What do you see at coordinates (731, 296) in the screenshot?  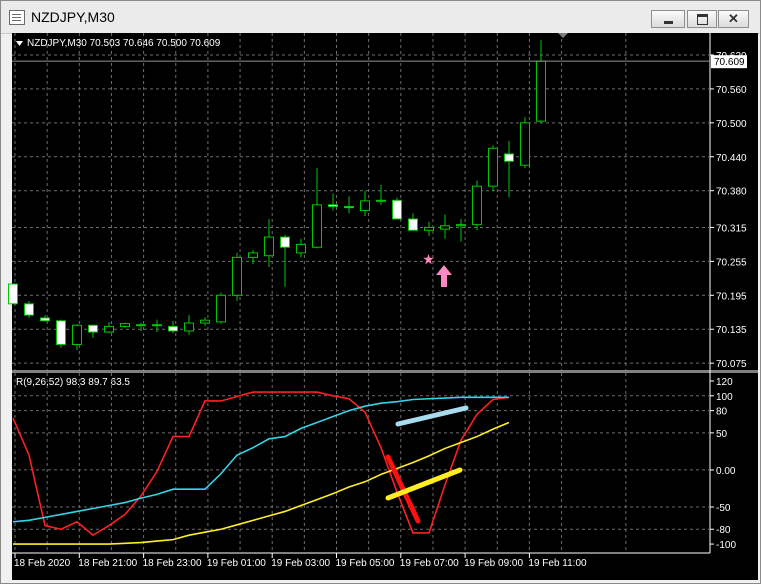 I see `price-label: 70.195` at bounding box center [731, 296].